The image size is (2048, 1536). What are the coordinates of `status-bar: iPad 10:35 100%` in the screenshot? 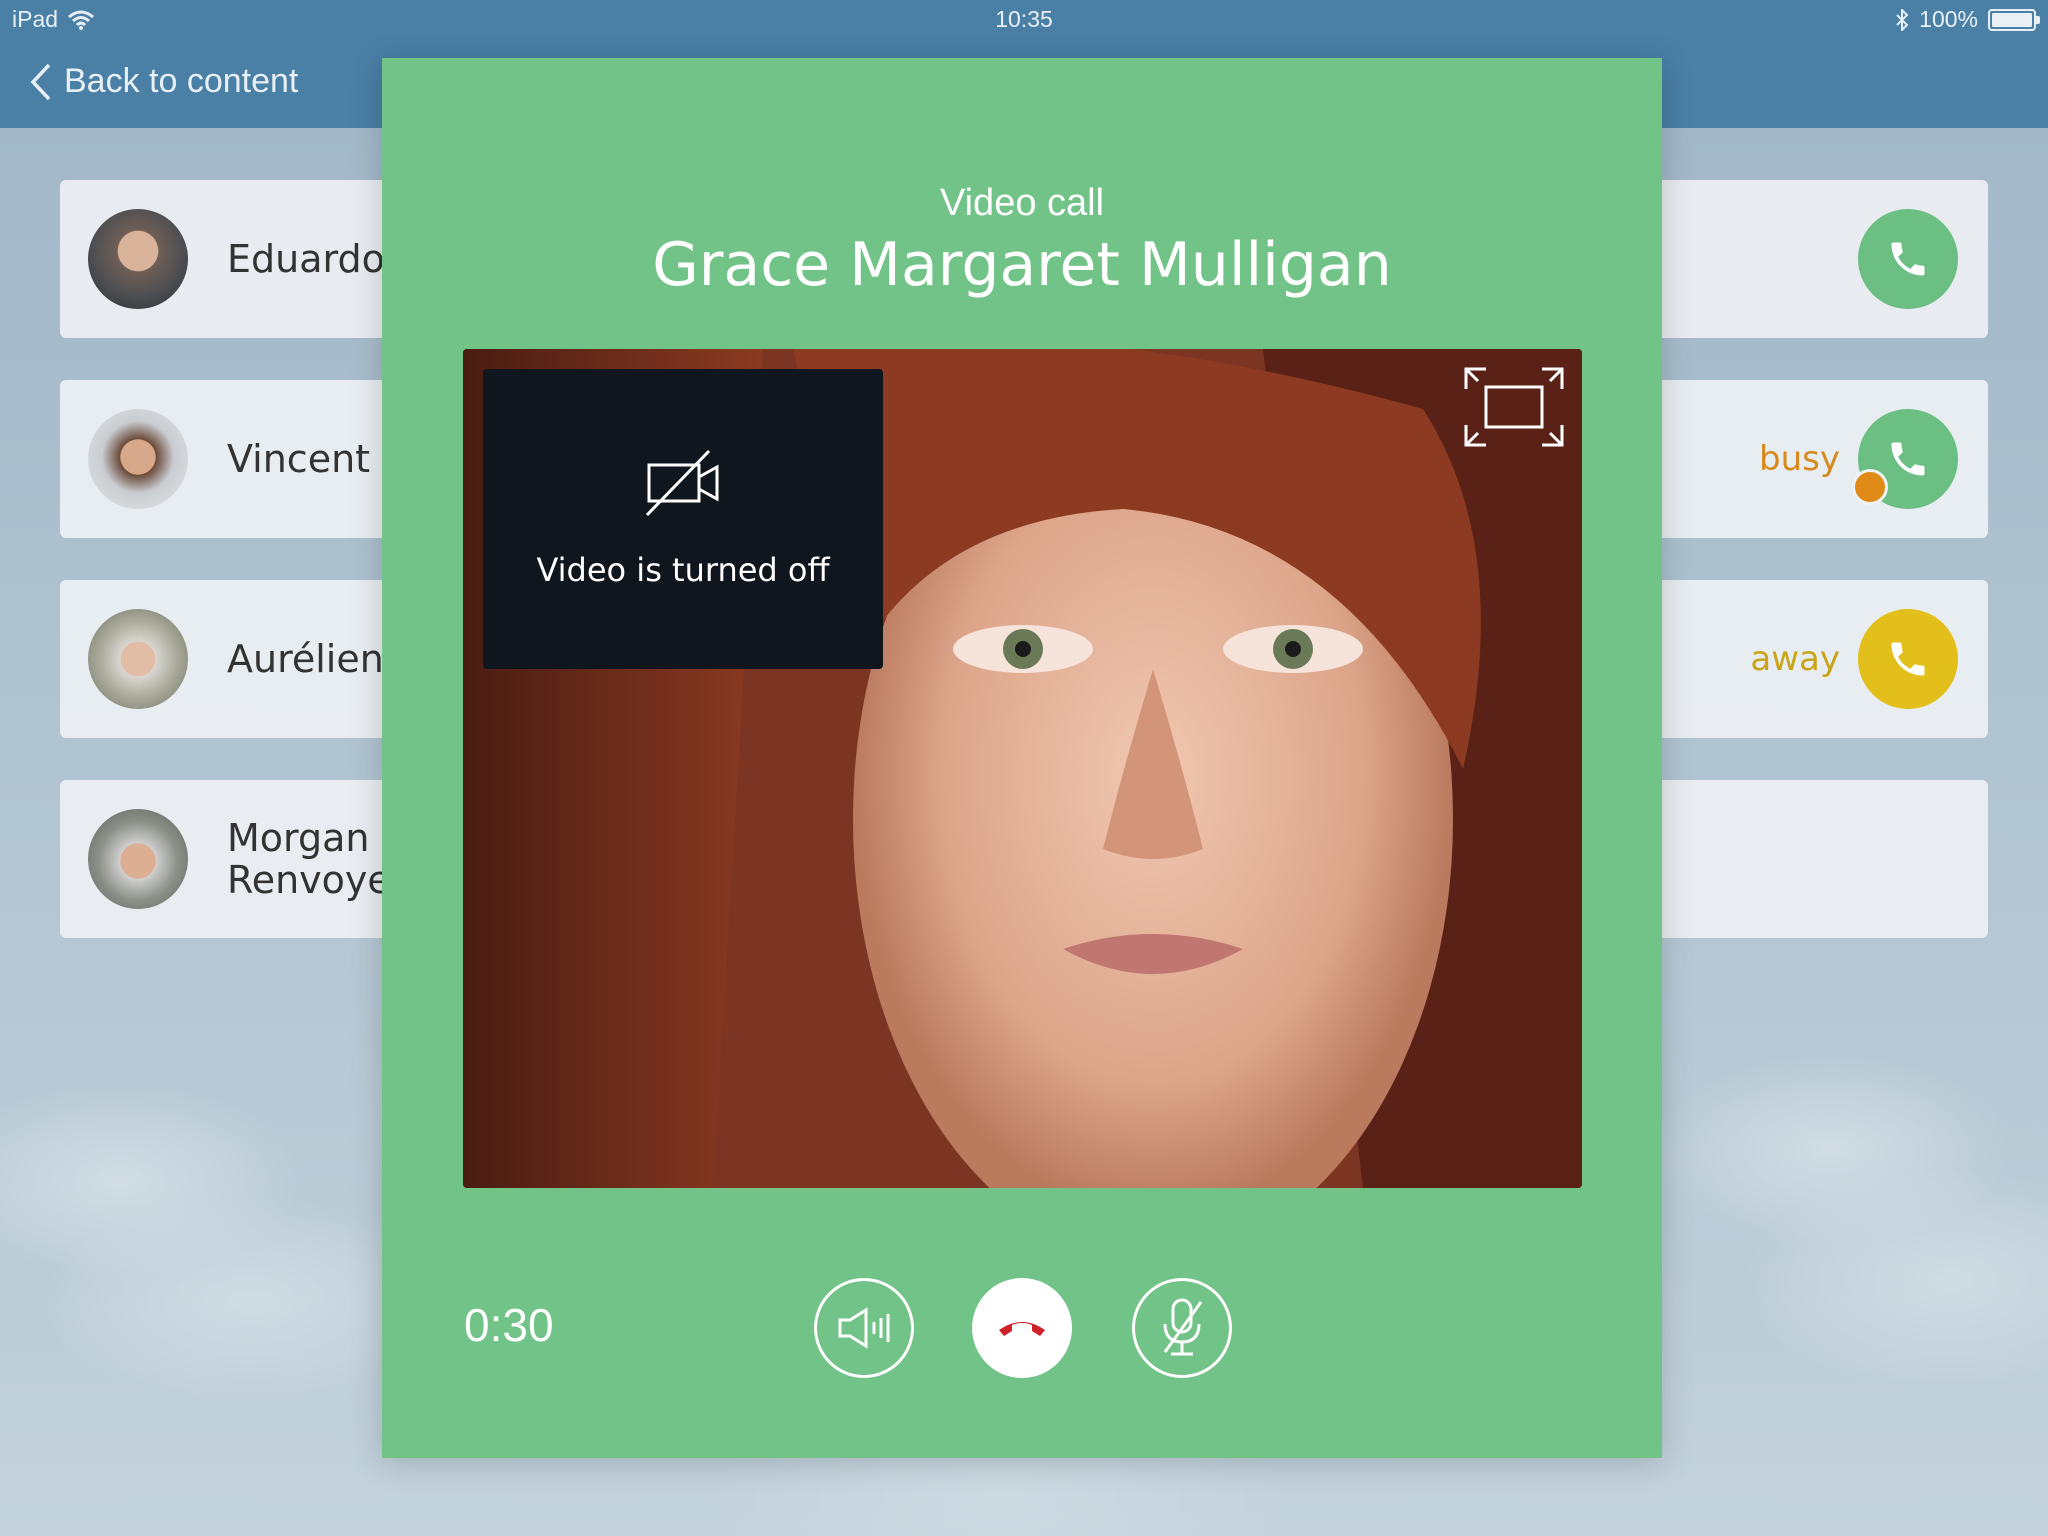 It's located at (1024, 20).